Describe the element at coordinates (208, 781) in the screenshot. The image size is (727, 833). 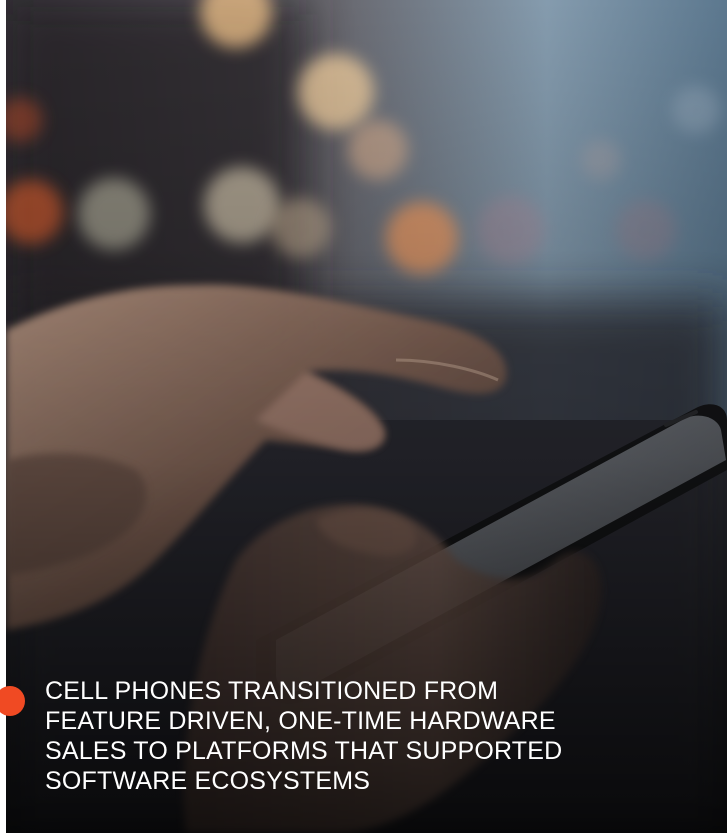
I see `caption-line: SOFTWARE ECOSYSTEMS` at that location.